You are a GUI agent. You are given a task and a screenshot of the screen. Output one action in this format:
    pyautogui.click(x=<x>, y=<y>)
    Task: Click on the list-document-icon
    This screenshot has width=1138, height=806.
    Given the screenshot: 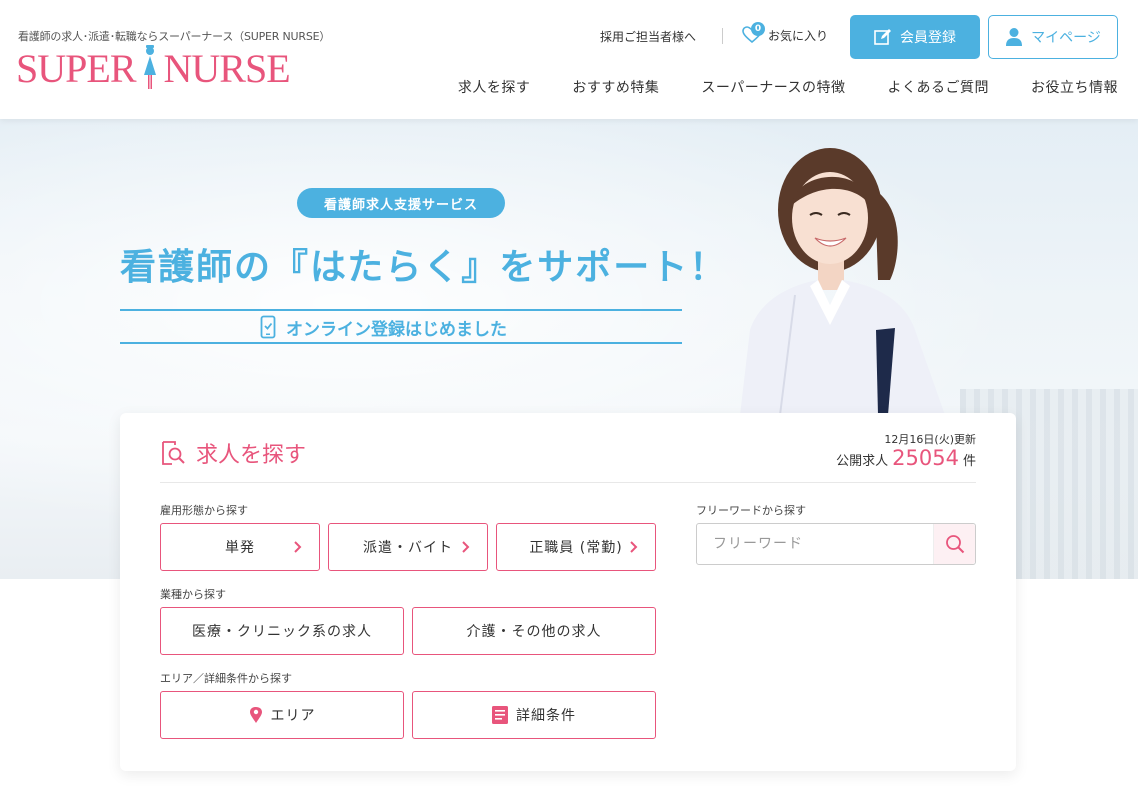 What is the action you would take?
    pyautogui.click(x=500, y=715)
    